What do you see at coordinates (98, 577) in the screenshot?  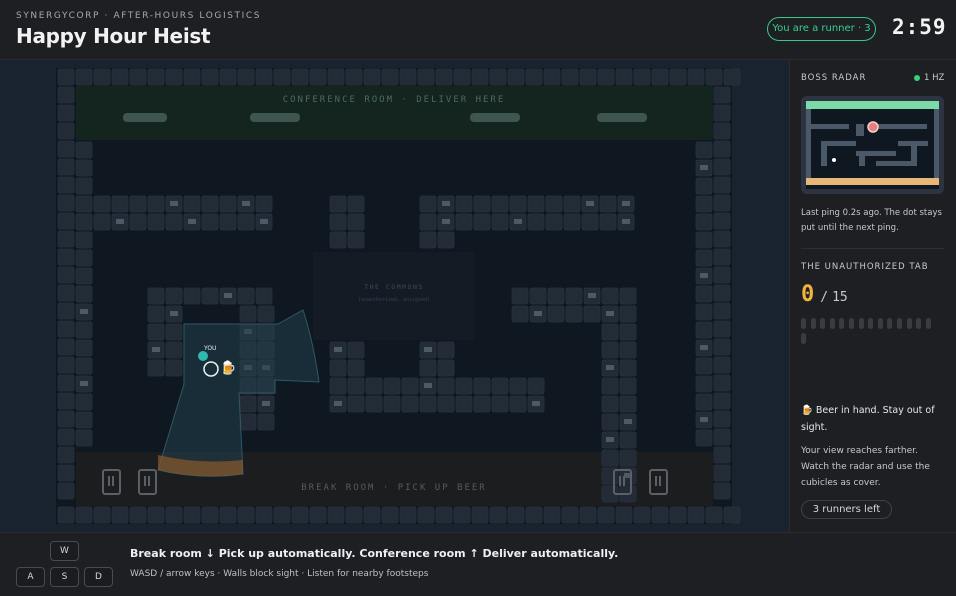 I see `key-d: D` at bounding box center [98, 577].